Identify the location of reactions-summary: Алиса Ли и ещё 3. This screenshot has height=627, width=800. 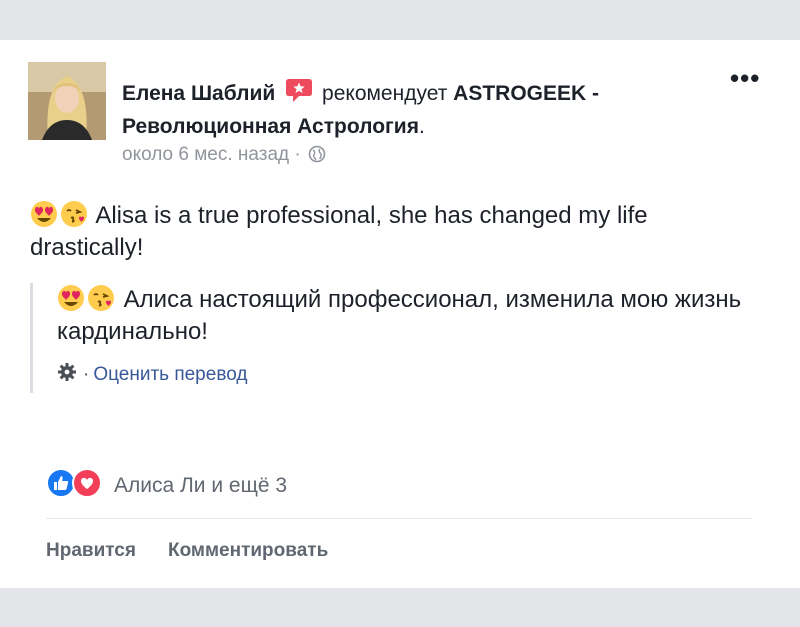
(166, 486).